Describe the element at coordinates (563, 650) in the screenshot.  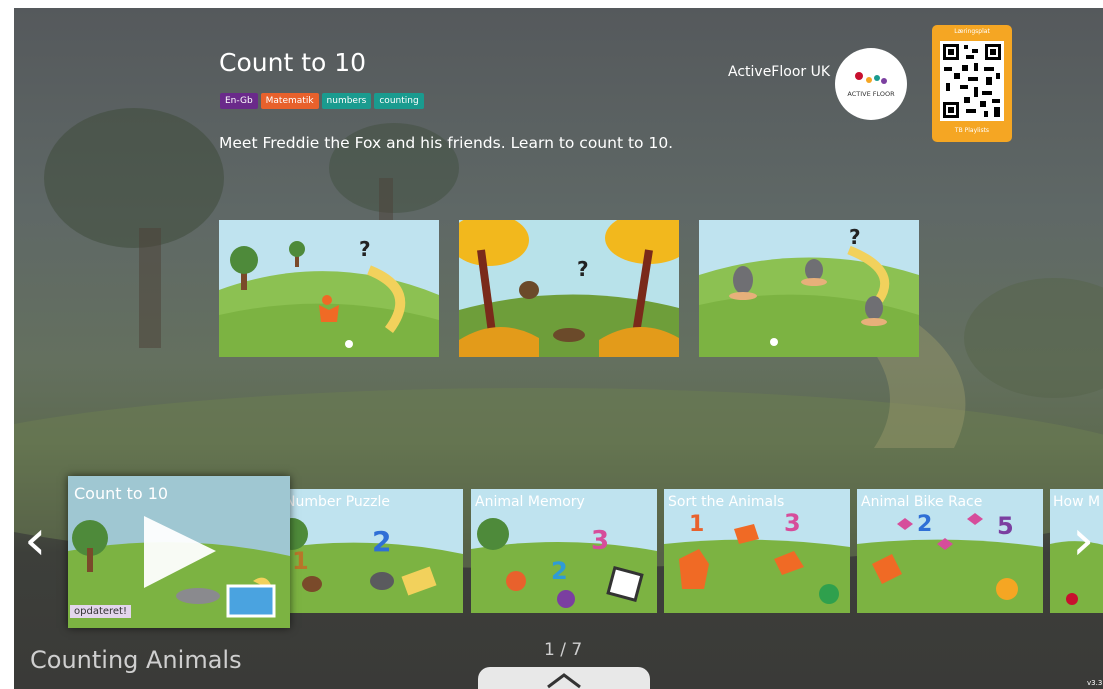
I see `page-indicator: 1 / 7` at that location.